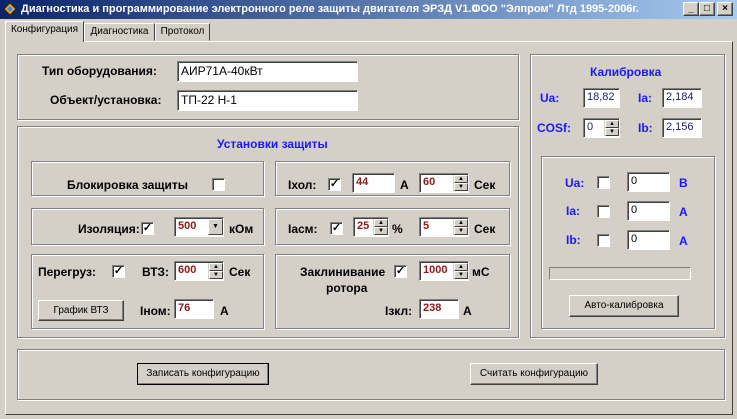 This screenshot has width=737, height=419. I want to click on iasm-unit: %, so click(397, 229).